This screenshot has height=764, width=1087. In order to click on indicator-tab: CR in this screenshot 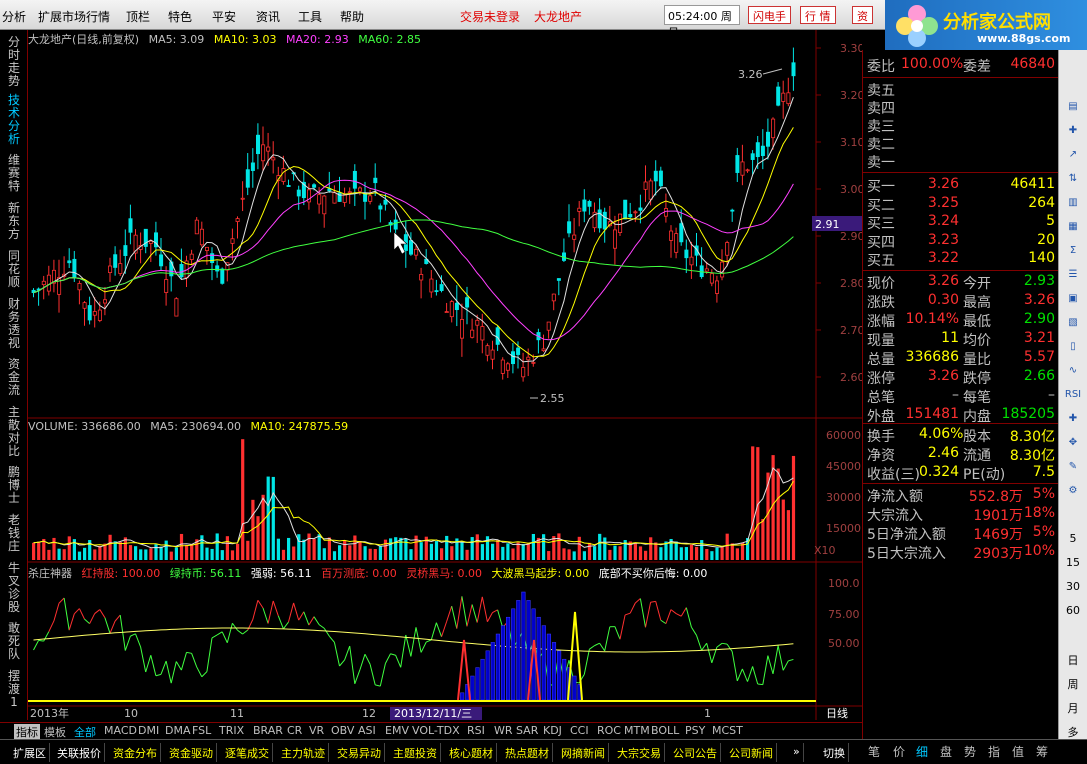, I will do `click(294, 730)`.